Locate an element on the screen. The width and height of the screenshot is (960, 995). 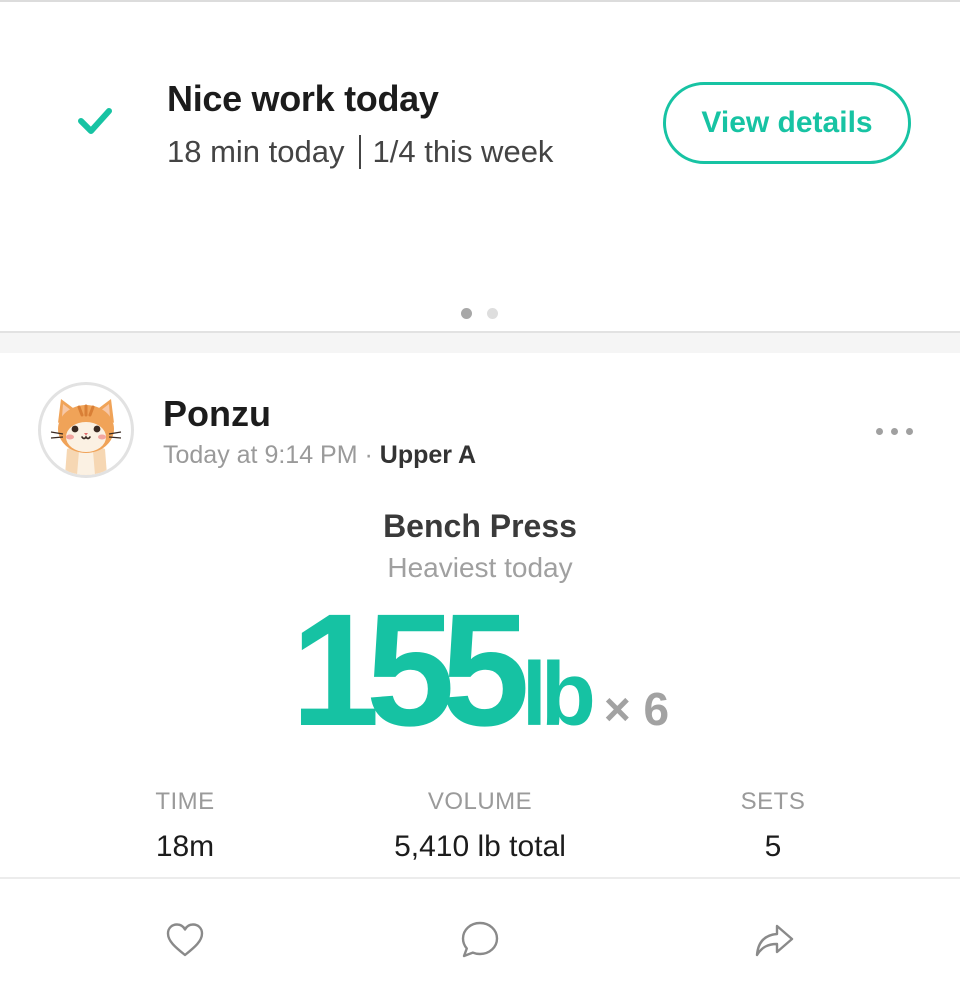
stat-time-value: 18m is located at coordinates (185, 846).